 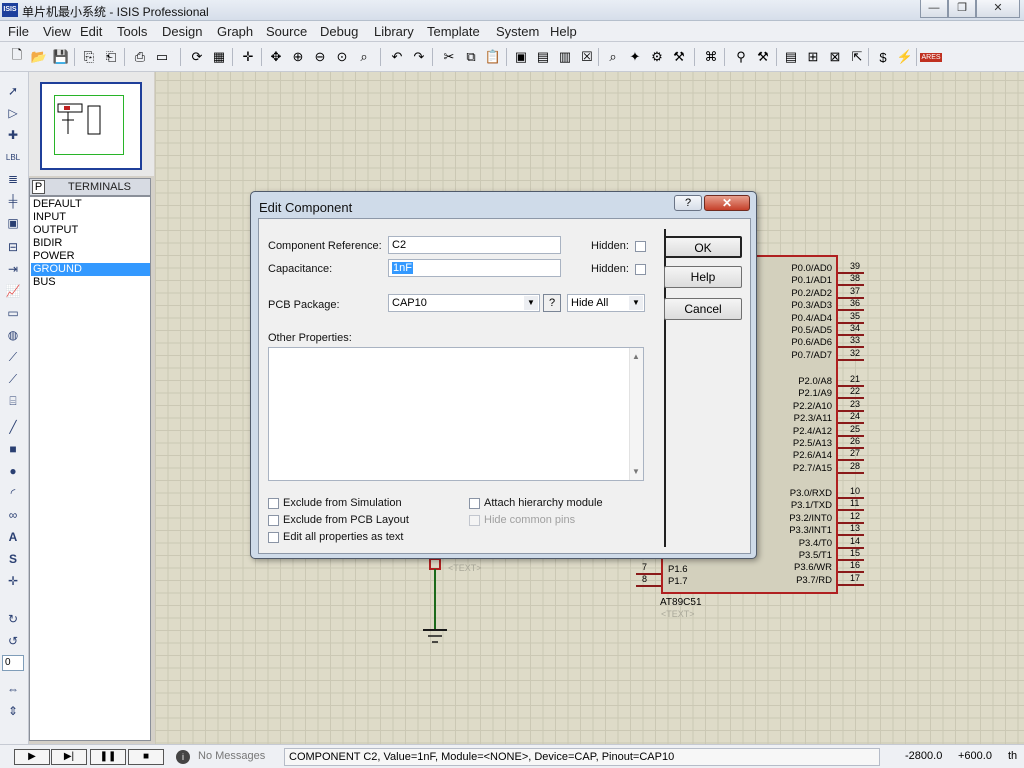 I want to click on pin-number: 39, so click(x=855, y=266).